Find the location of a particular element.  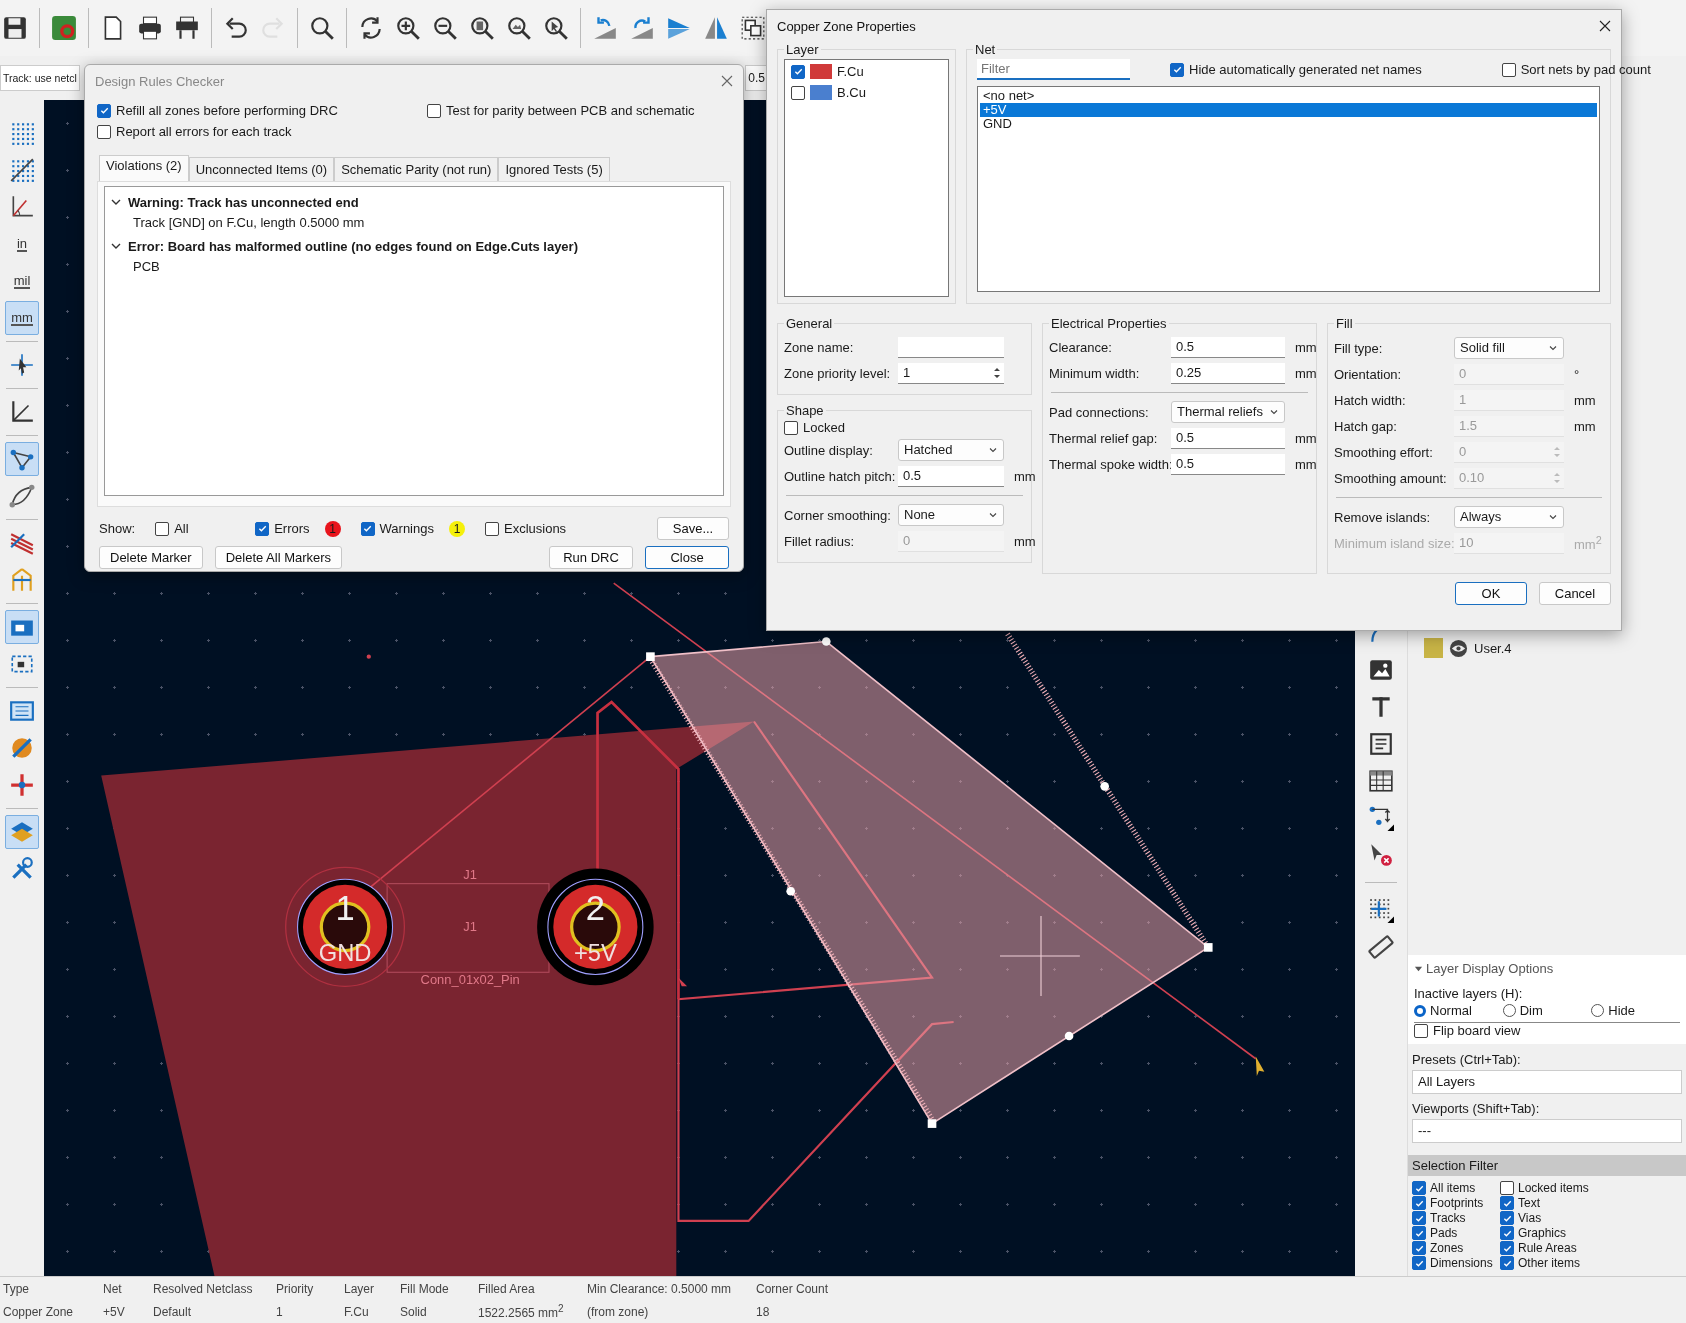

width-field: 0.5 is located at coordinates (756, 78).